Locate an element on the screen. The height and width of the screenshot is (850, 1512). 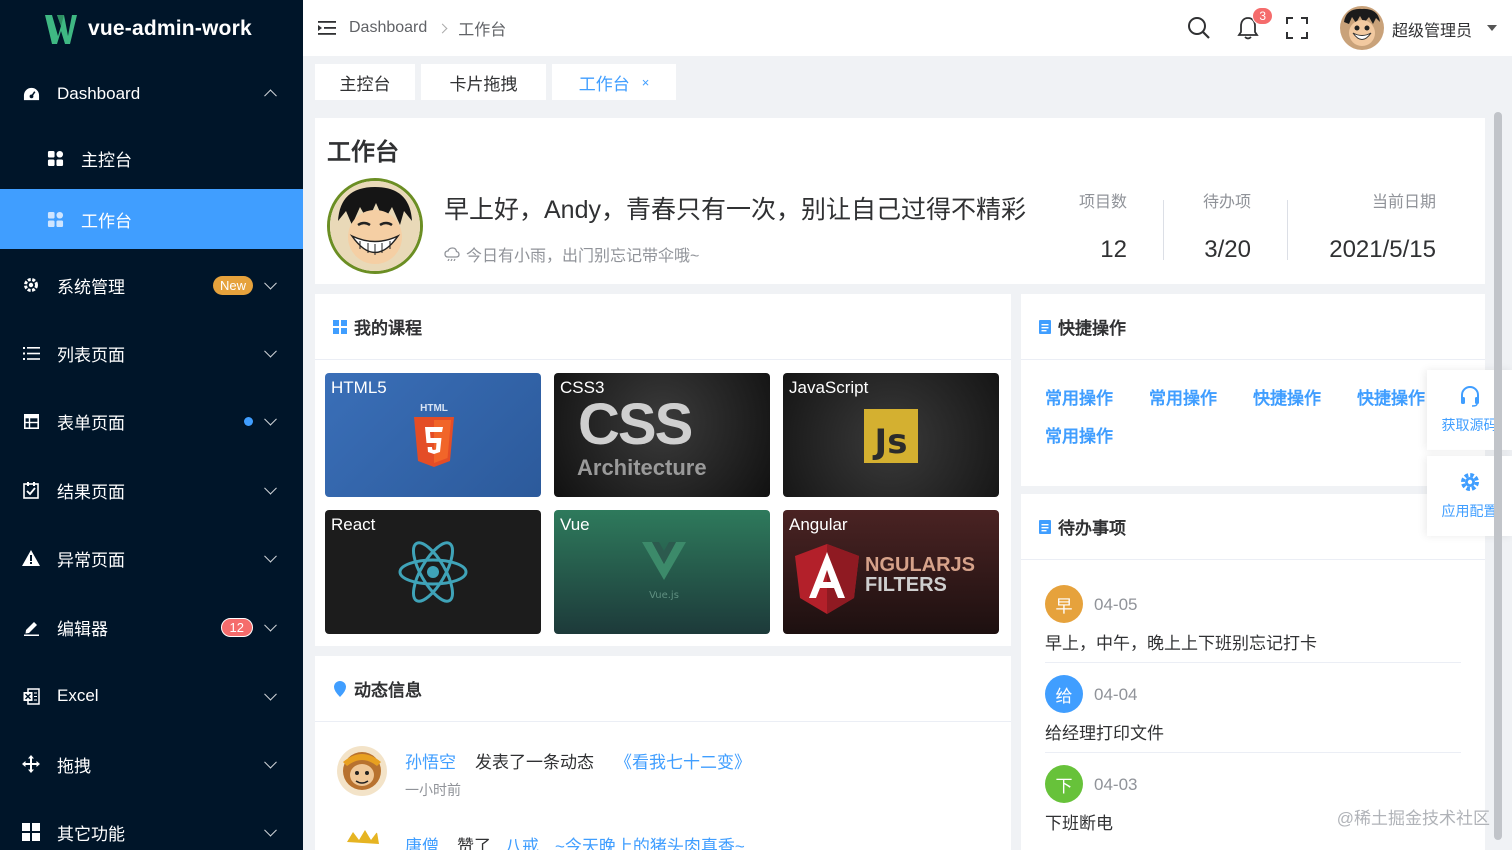
course-label: JavaScript is located at coordinates (829, 387).